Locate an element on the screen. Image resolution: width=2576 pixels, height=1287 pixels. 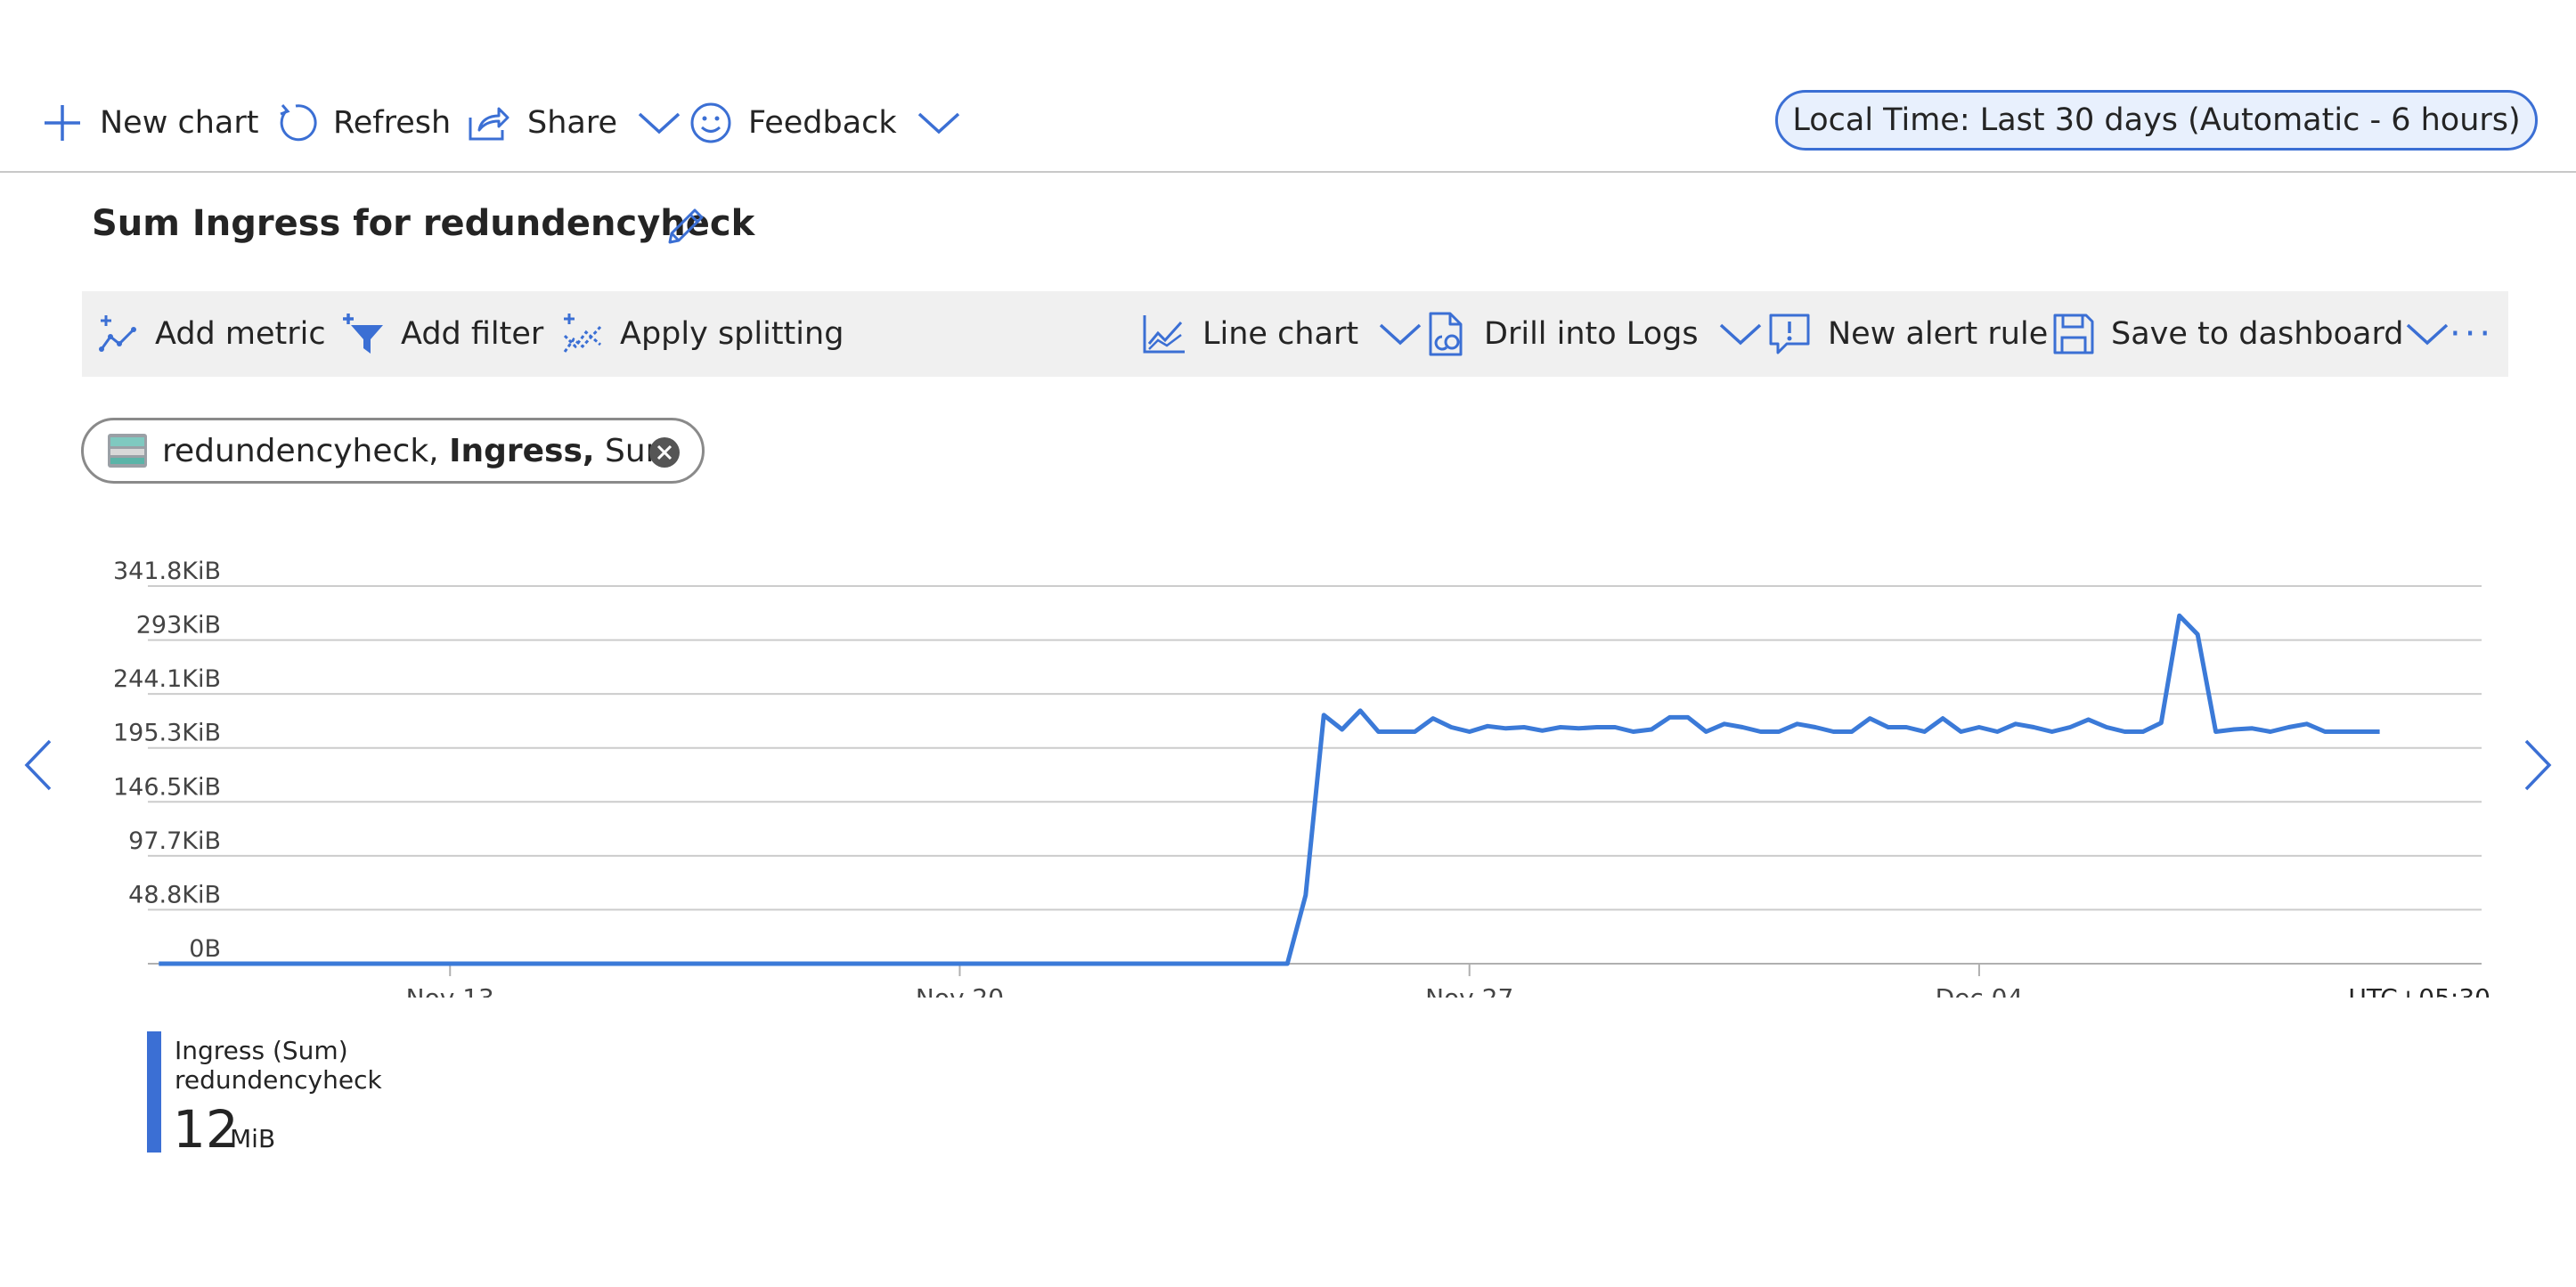
storage-account-icon is located at coordinates (128, 451).